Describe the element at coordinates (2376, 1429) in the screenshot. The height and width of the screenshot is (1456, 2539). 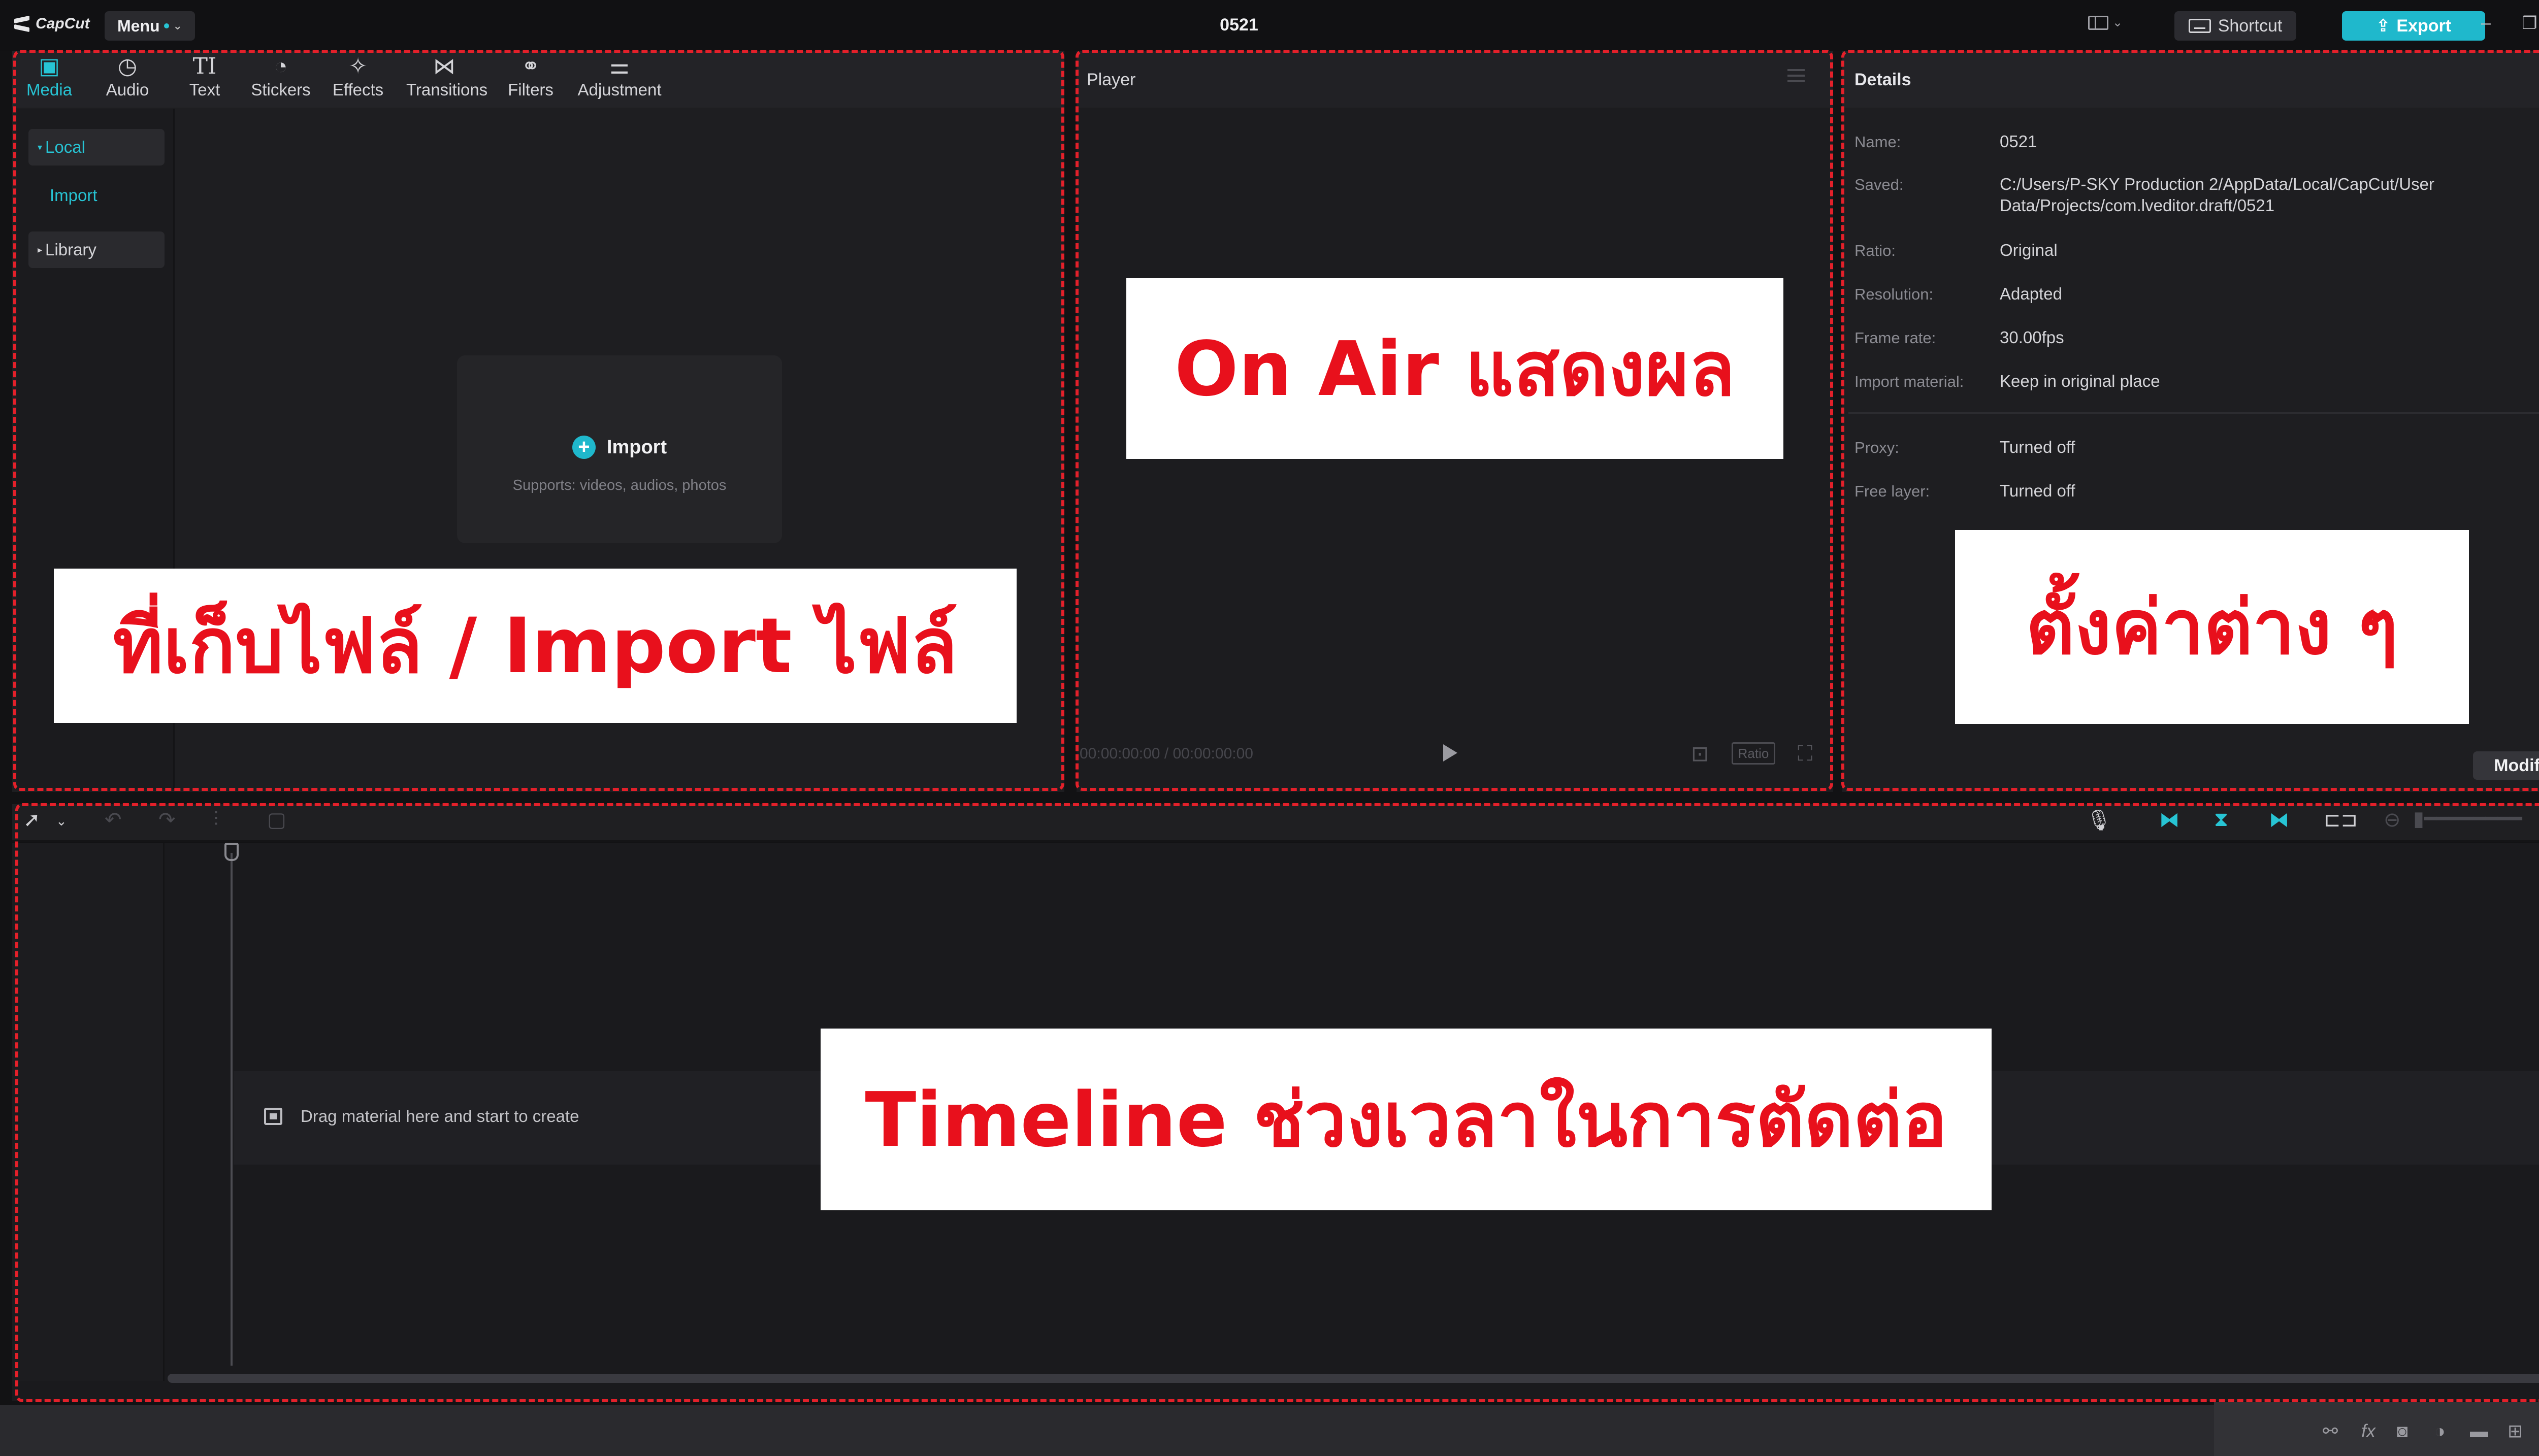
I see `status-tools` at that location.